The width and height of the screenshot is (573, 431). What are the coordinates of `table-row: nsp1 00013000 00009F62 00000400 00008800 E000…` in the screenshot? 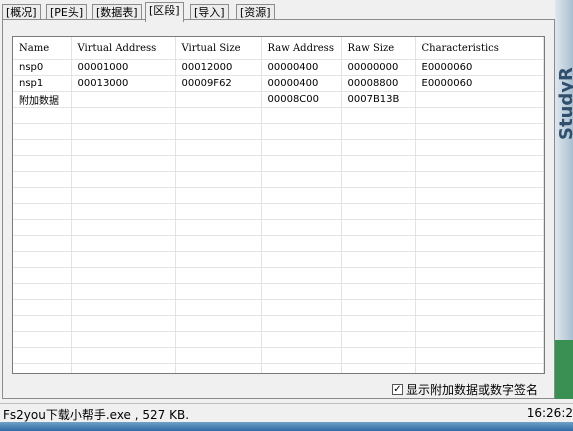 It's located at (278, 83).